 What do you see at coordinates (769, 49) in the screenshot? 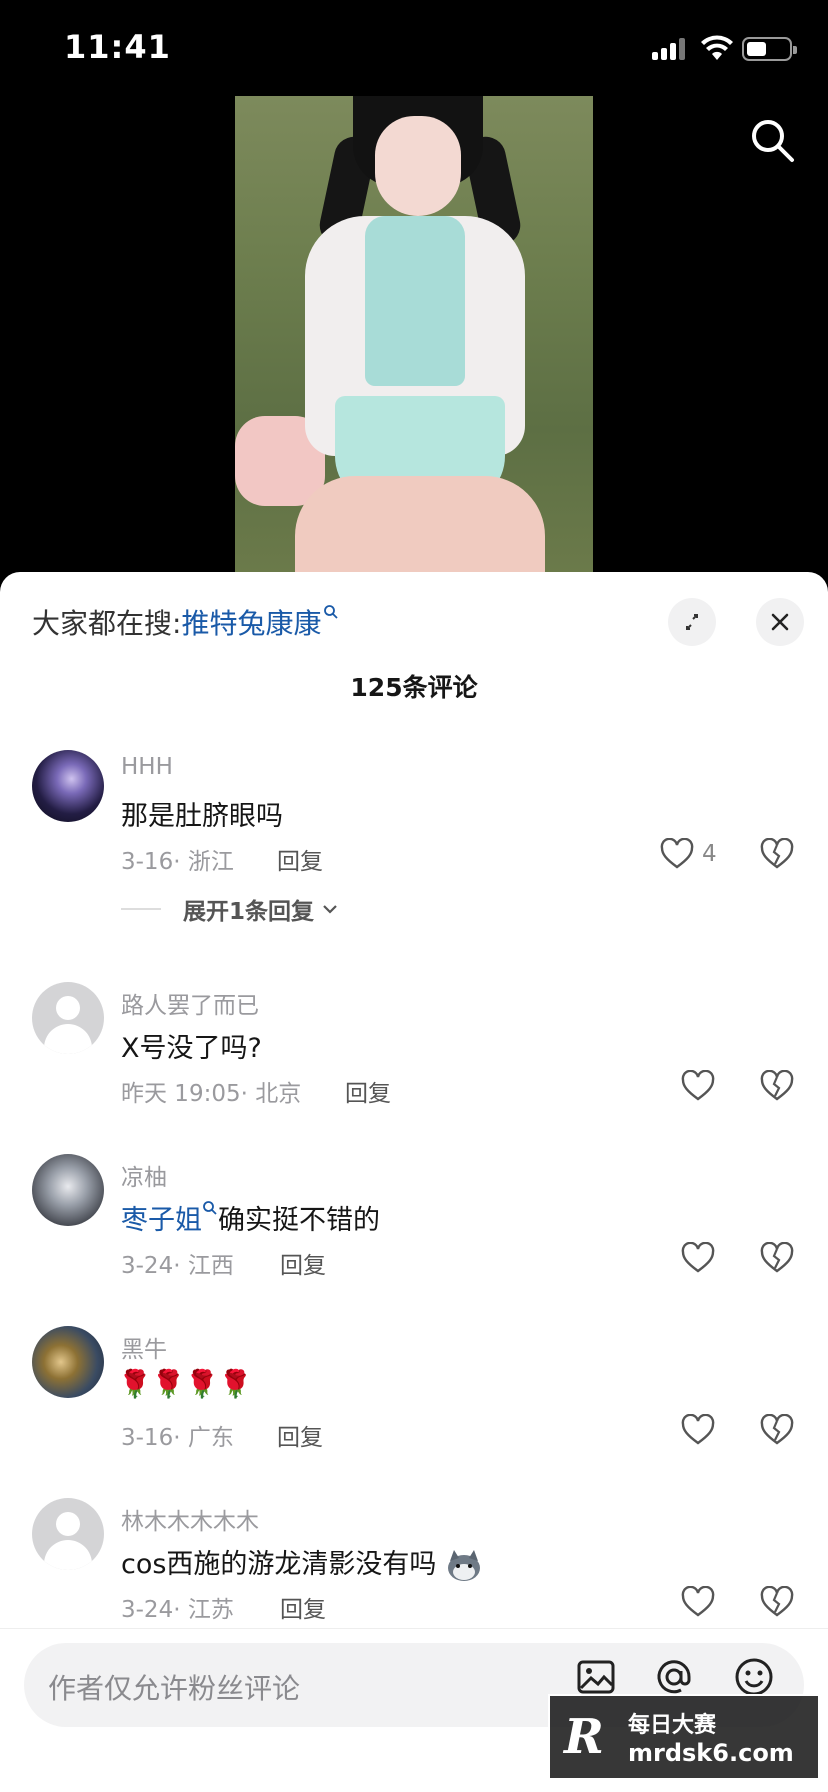
I see `battery-icon` at bounding box center [769, 49].